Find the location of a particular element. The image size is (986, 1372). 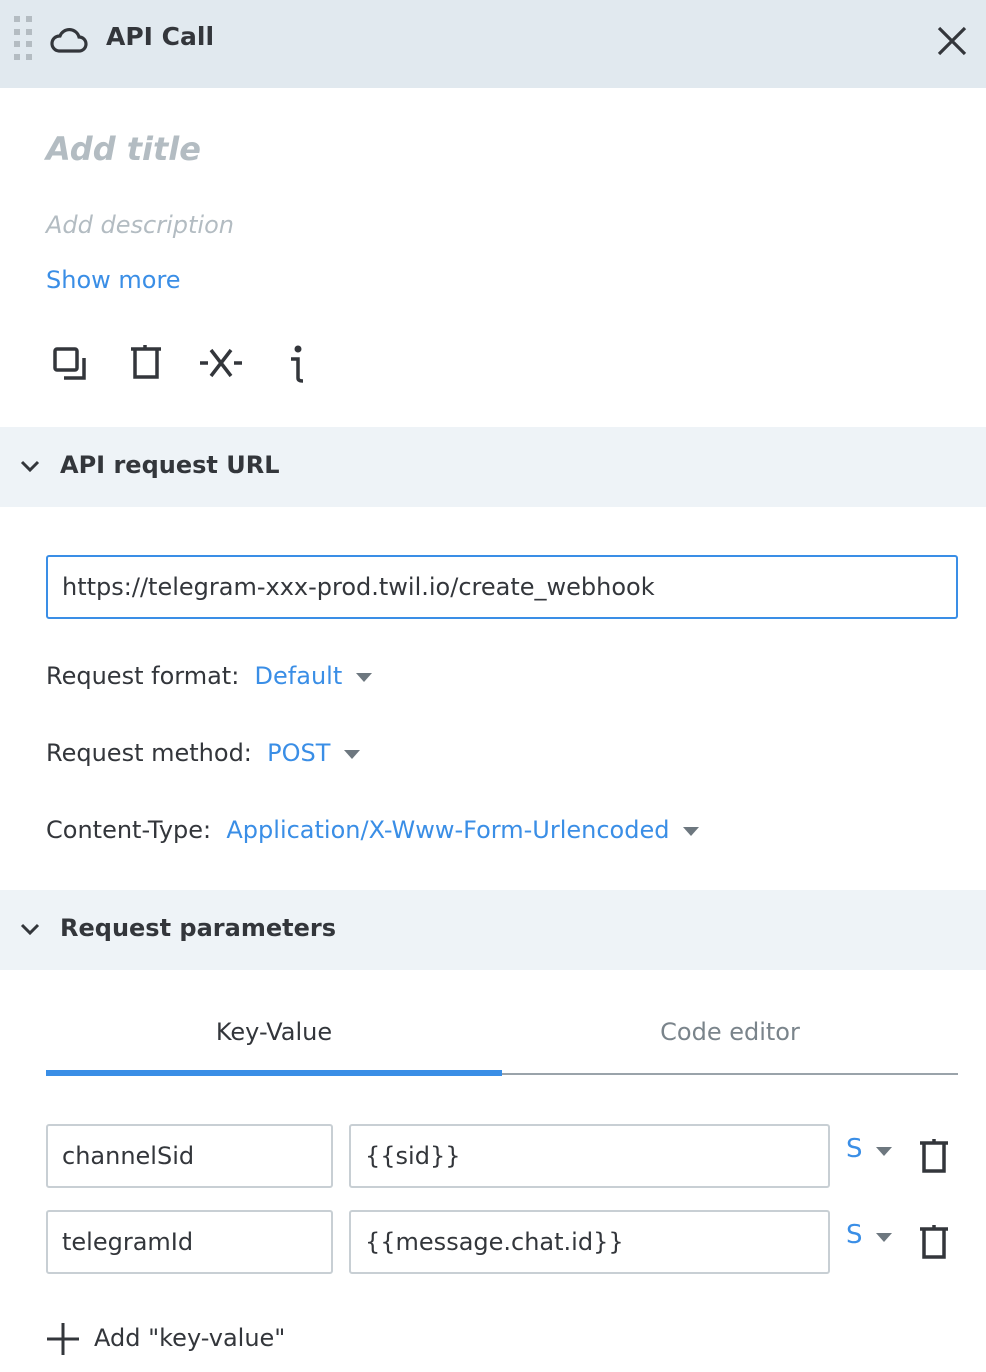

cloud-icon is located at coordinates (69, 40).